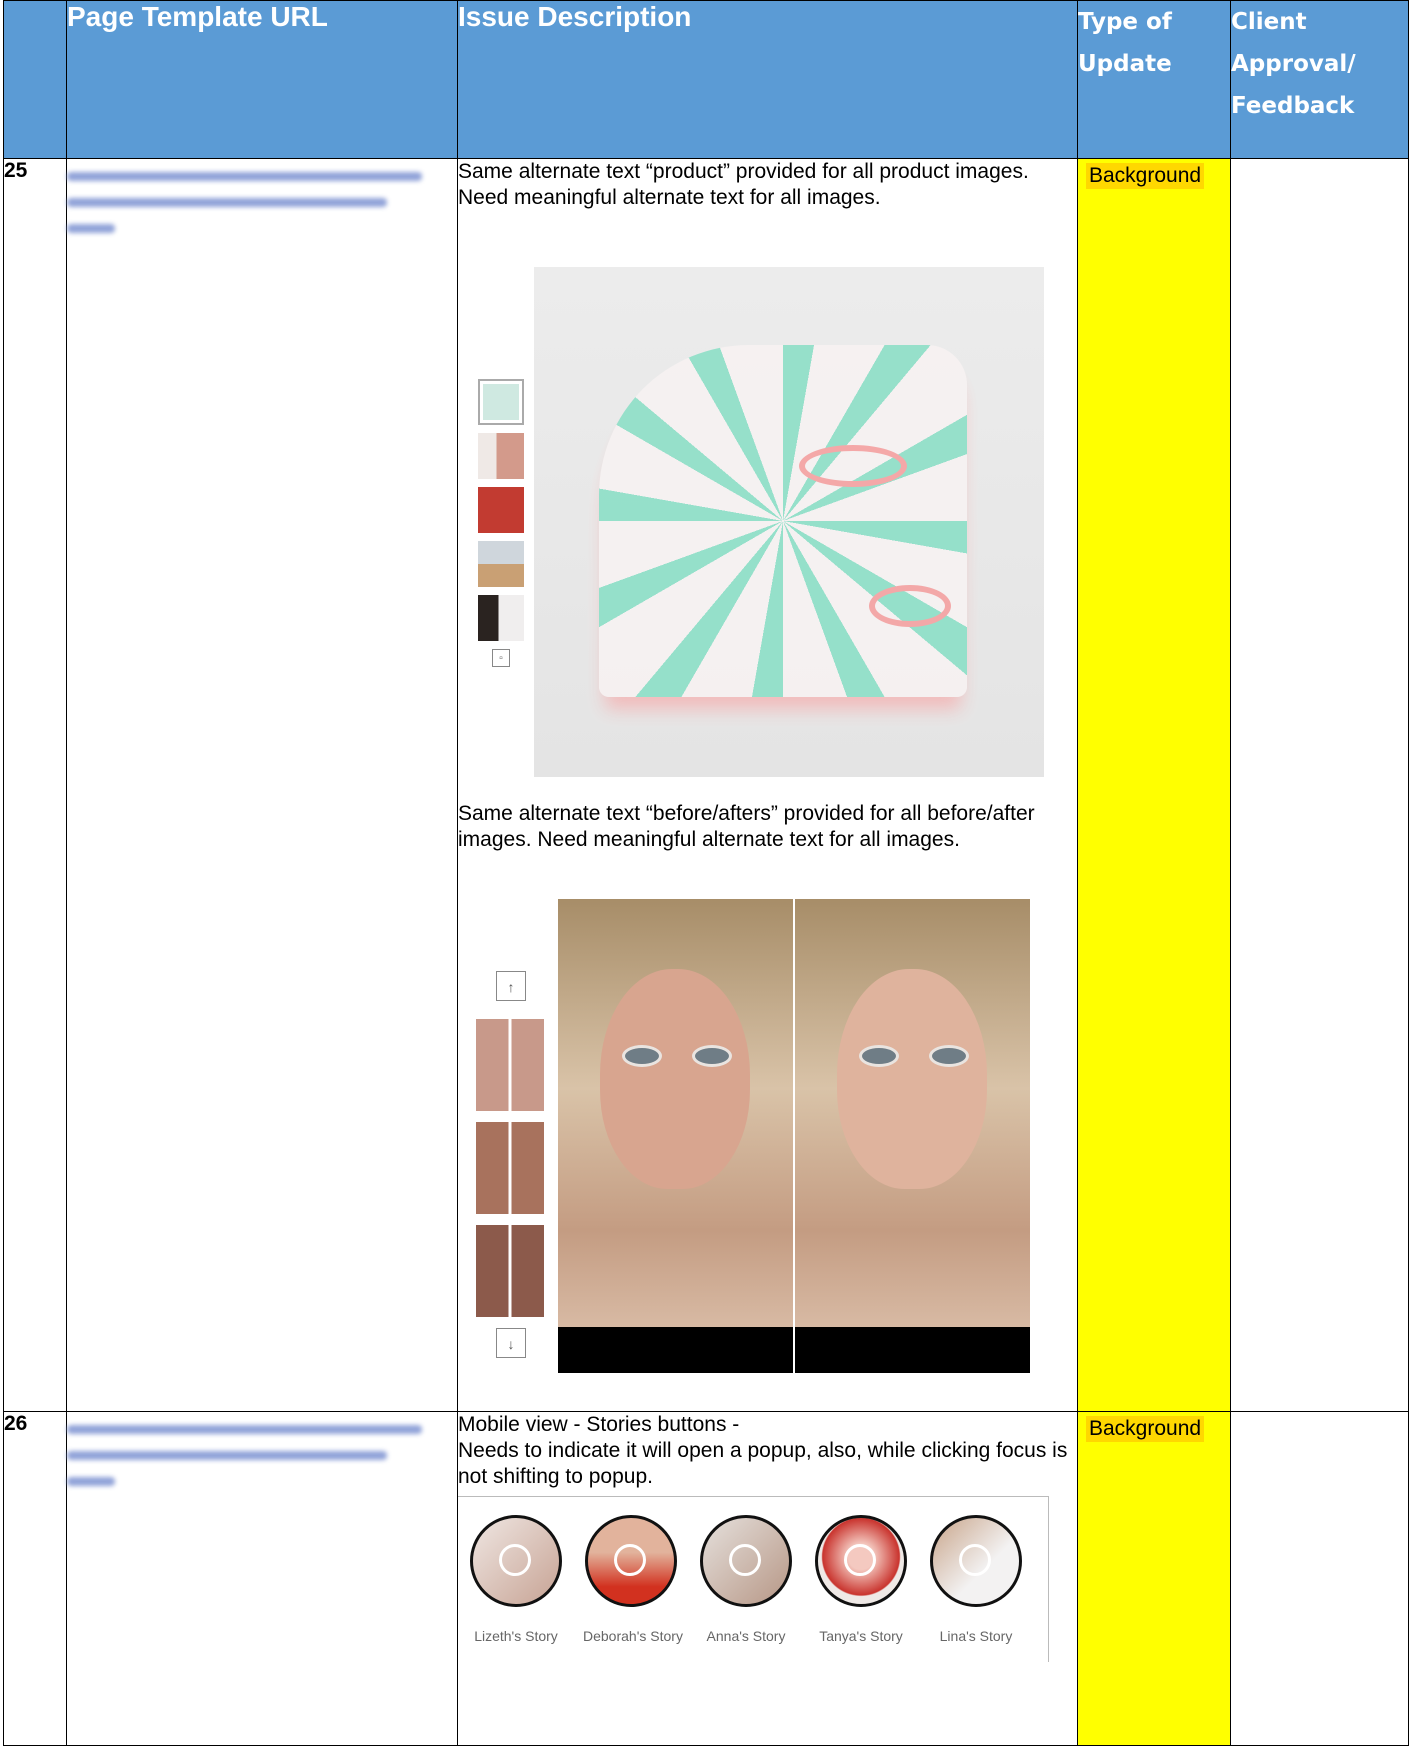 This screenshot has height=1746, width=1413. Describe the element at coordinates (35, 785) in the screenshot. I see `row-number: 25` at that location.